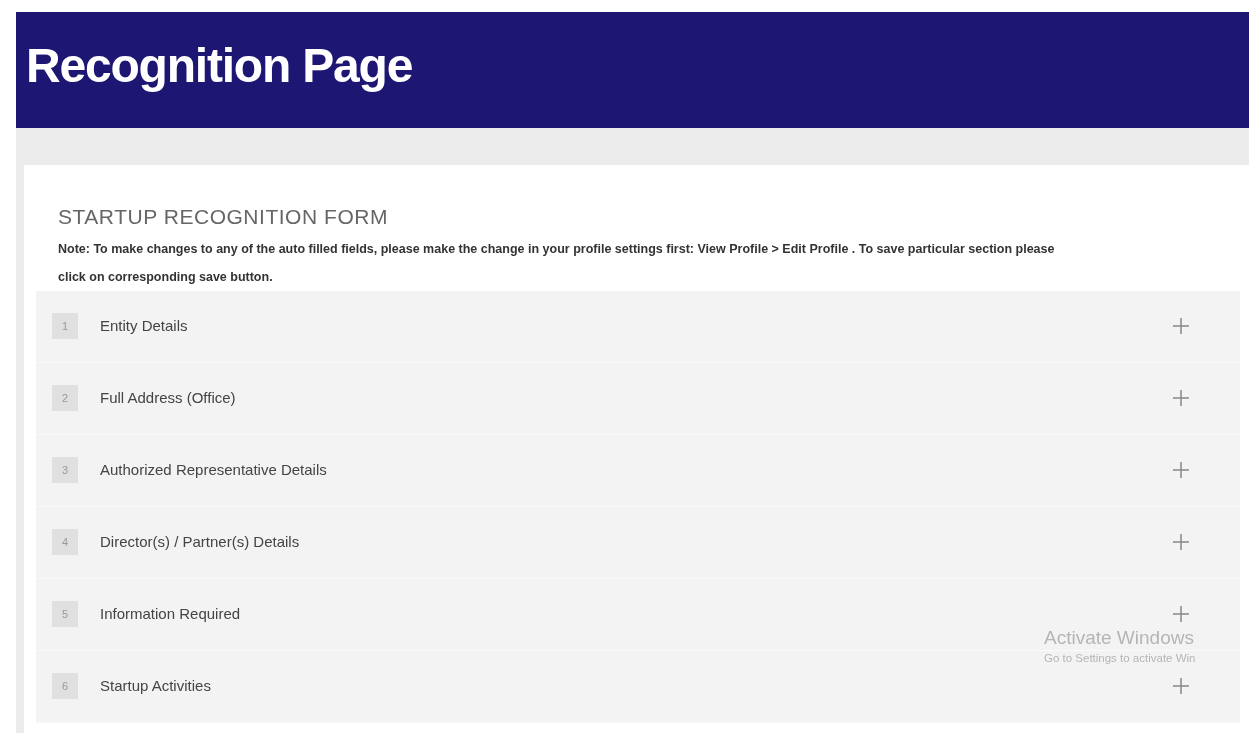 This screenshot has width=1249, height=733. I want to click on accordion-header: 2 Full Address (Office), so click(638, 398).